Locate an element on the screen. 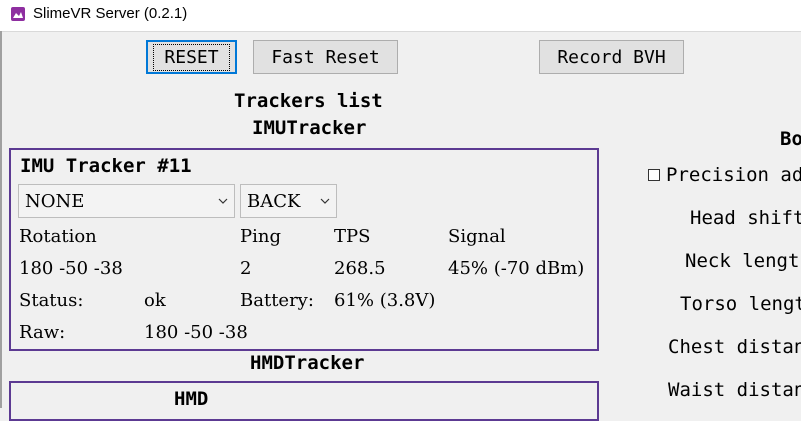 The height and width of the screenshot is (421, 801). status-label: Status: is located at coordinates (51, 300).